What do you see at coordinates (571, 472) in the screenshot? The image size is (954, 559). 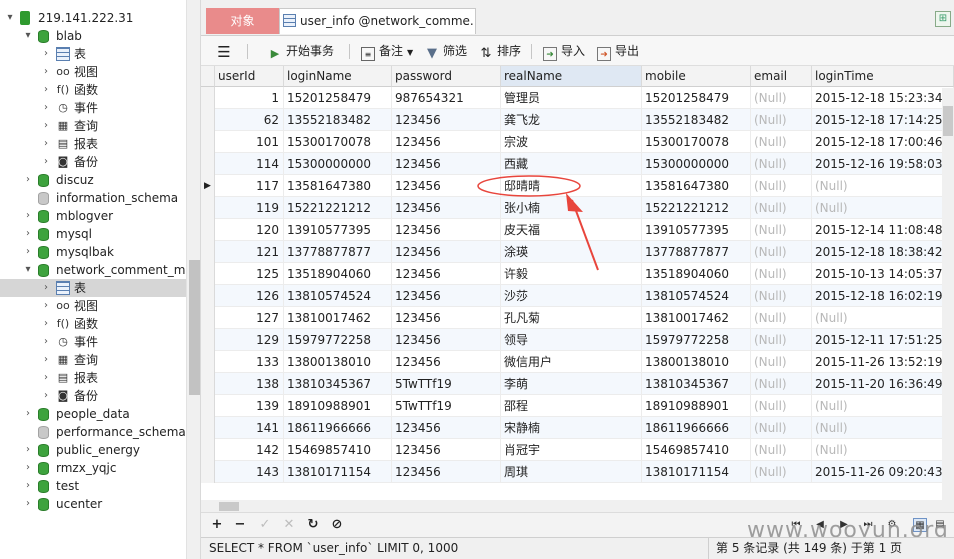 I see `cell-realName: 周琪` at bounding box center [571, 472].